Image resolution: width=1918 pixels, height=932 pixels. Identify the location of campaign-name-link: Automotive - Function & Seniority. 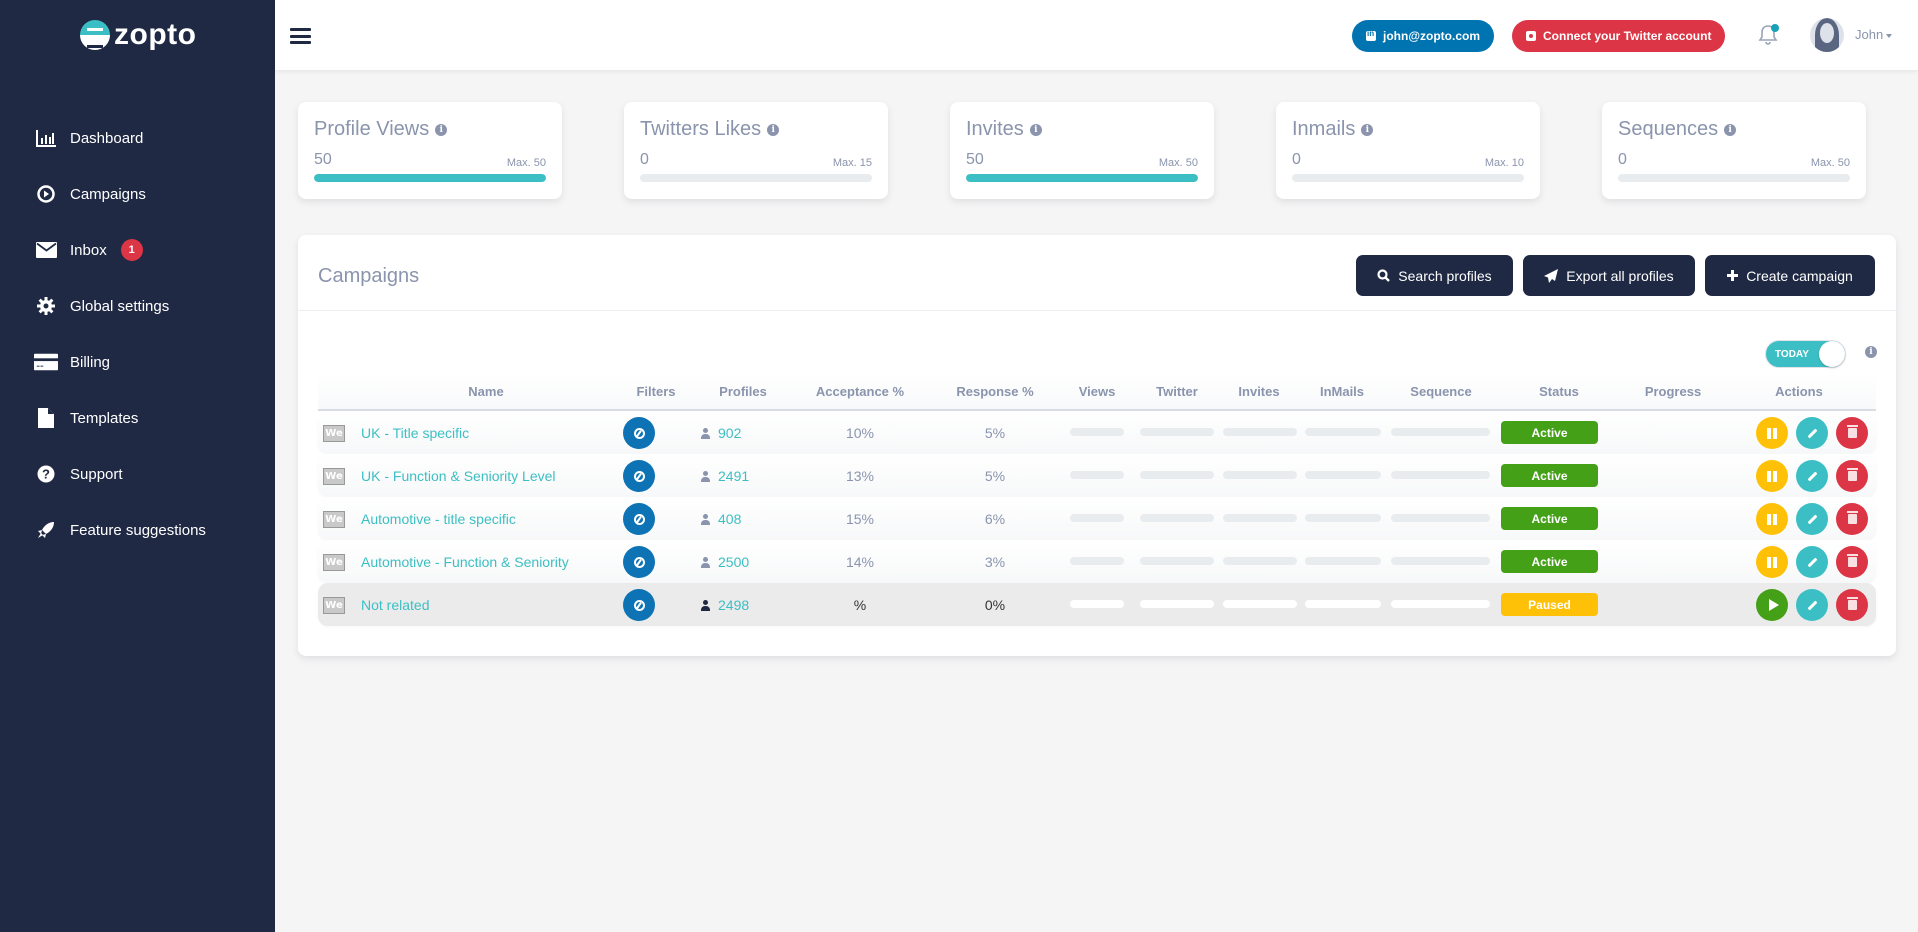
(465, 562).